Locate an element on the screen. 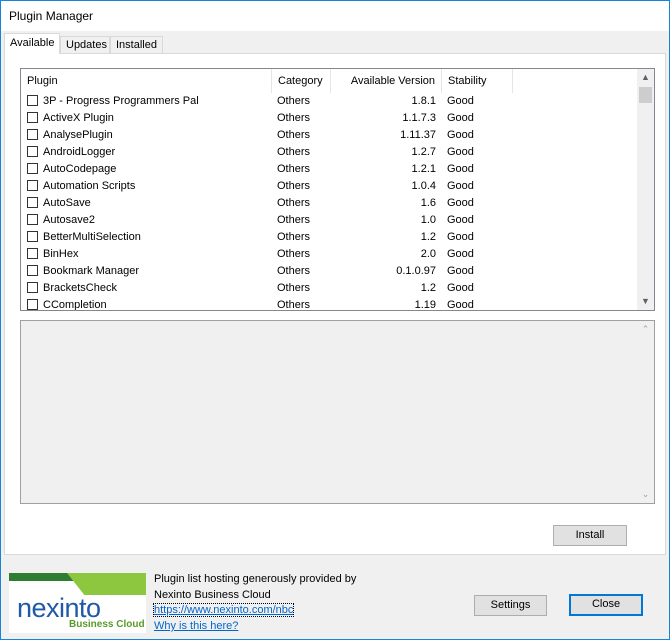  plugin-name: BetterMultiSelection is located at coordinates (92, 237).